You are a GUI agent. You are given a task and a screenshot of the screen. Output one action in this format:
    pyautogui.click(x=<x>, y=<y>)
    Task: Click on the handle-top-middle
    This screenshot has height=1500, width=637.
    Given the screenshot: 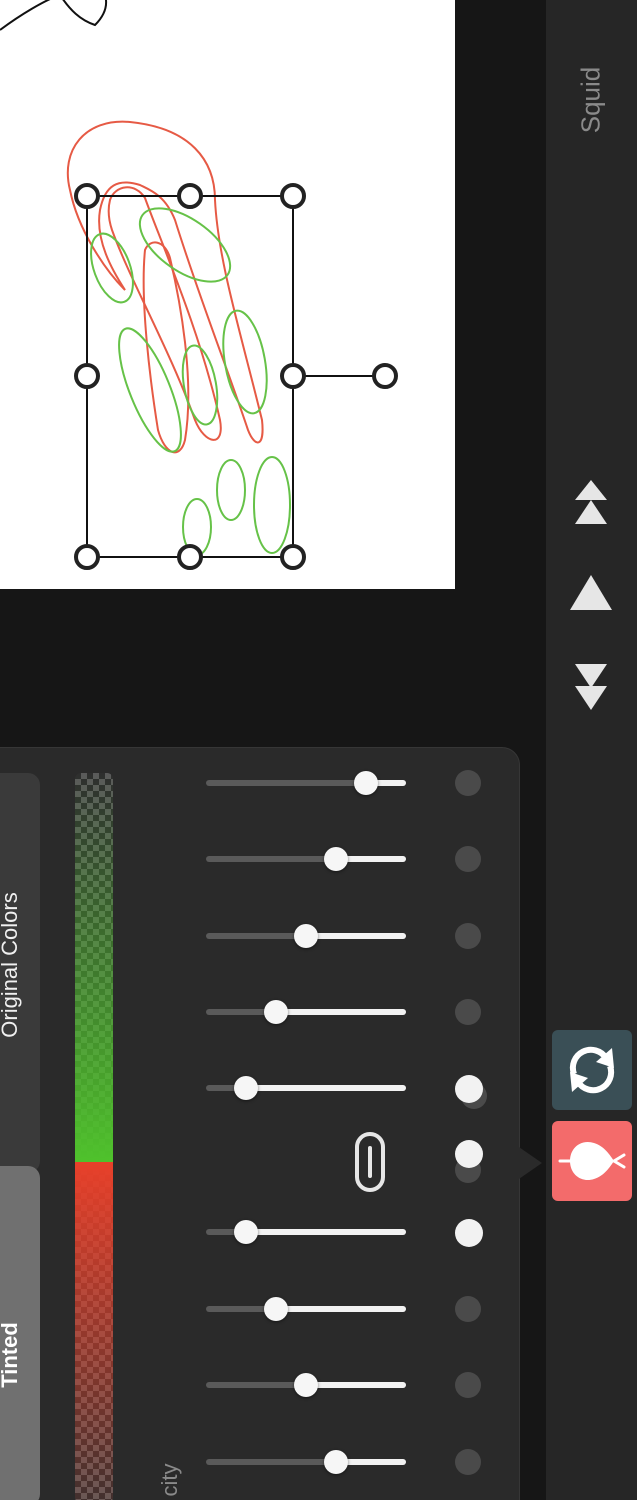 What is the action you would take?
    pyautogui.click(x=190, y=196)
    